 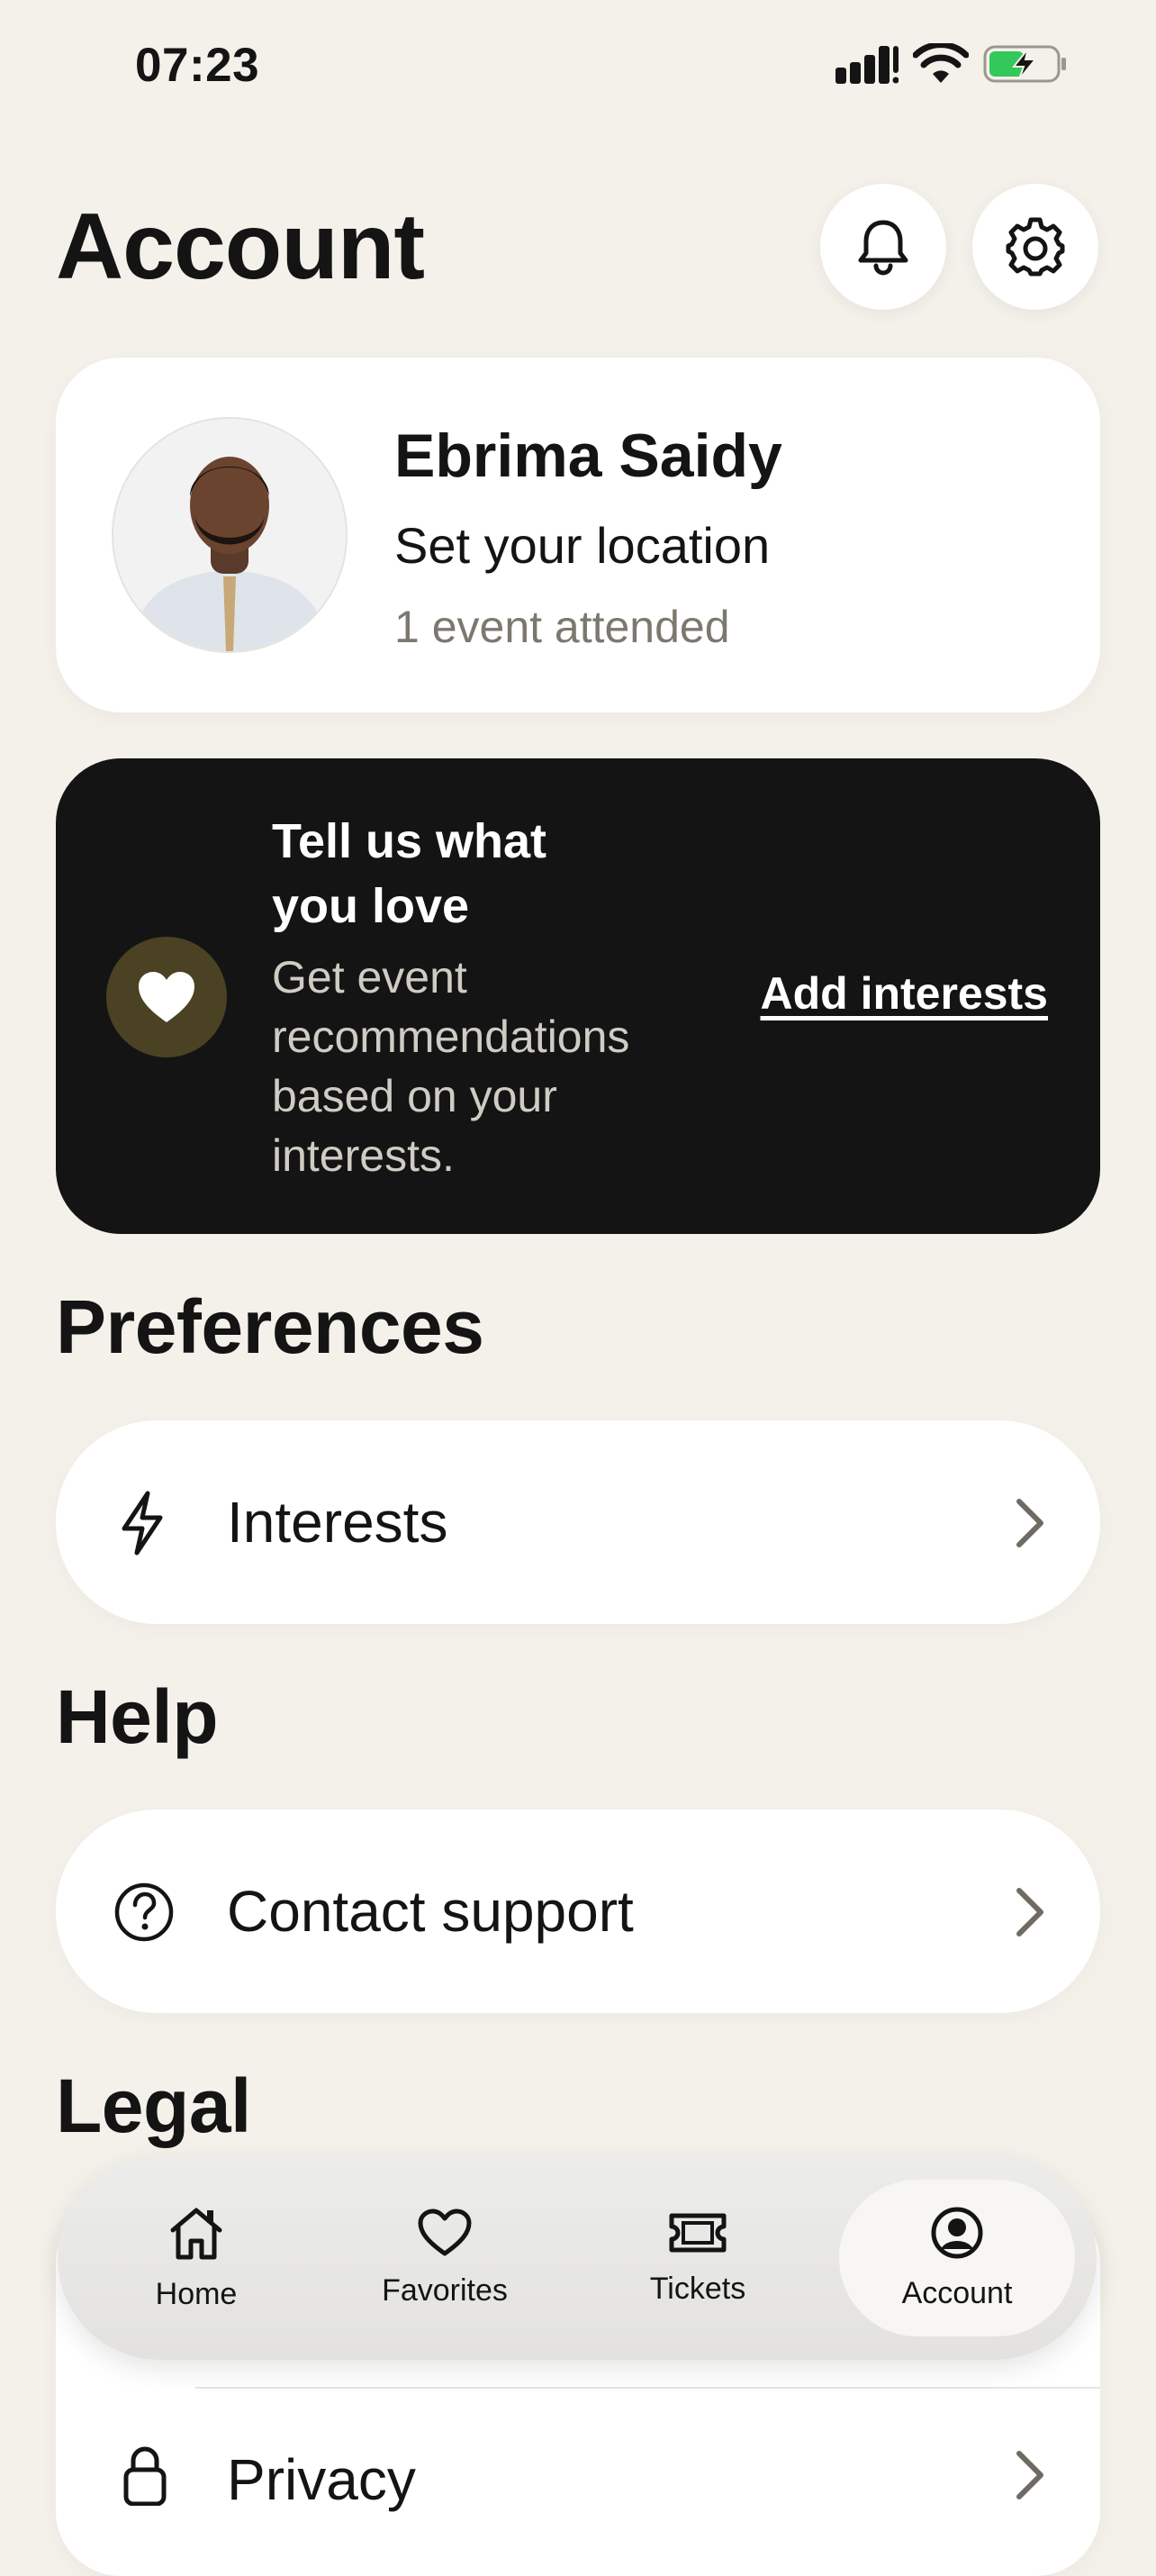 I want to click on avatar, so click(x=230, y=535).